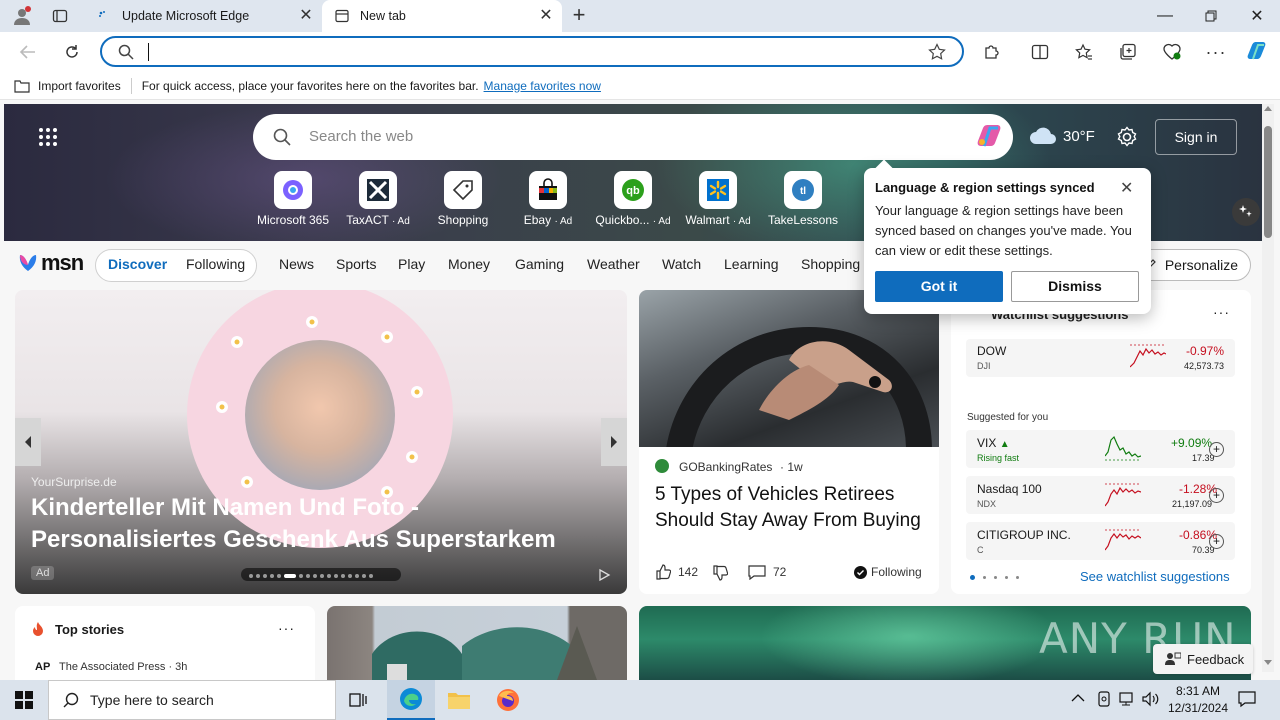  I want to click on quick-link-takelessons: tl TakeLessons, so click(803, 199).